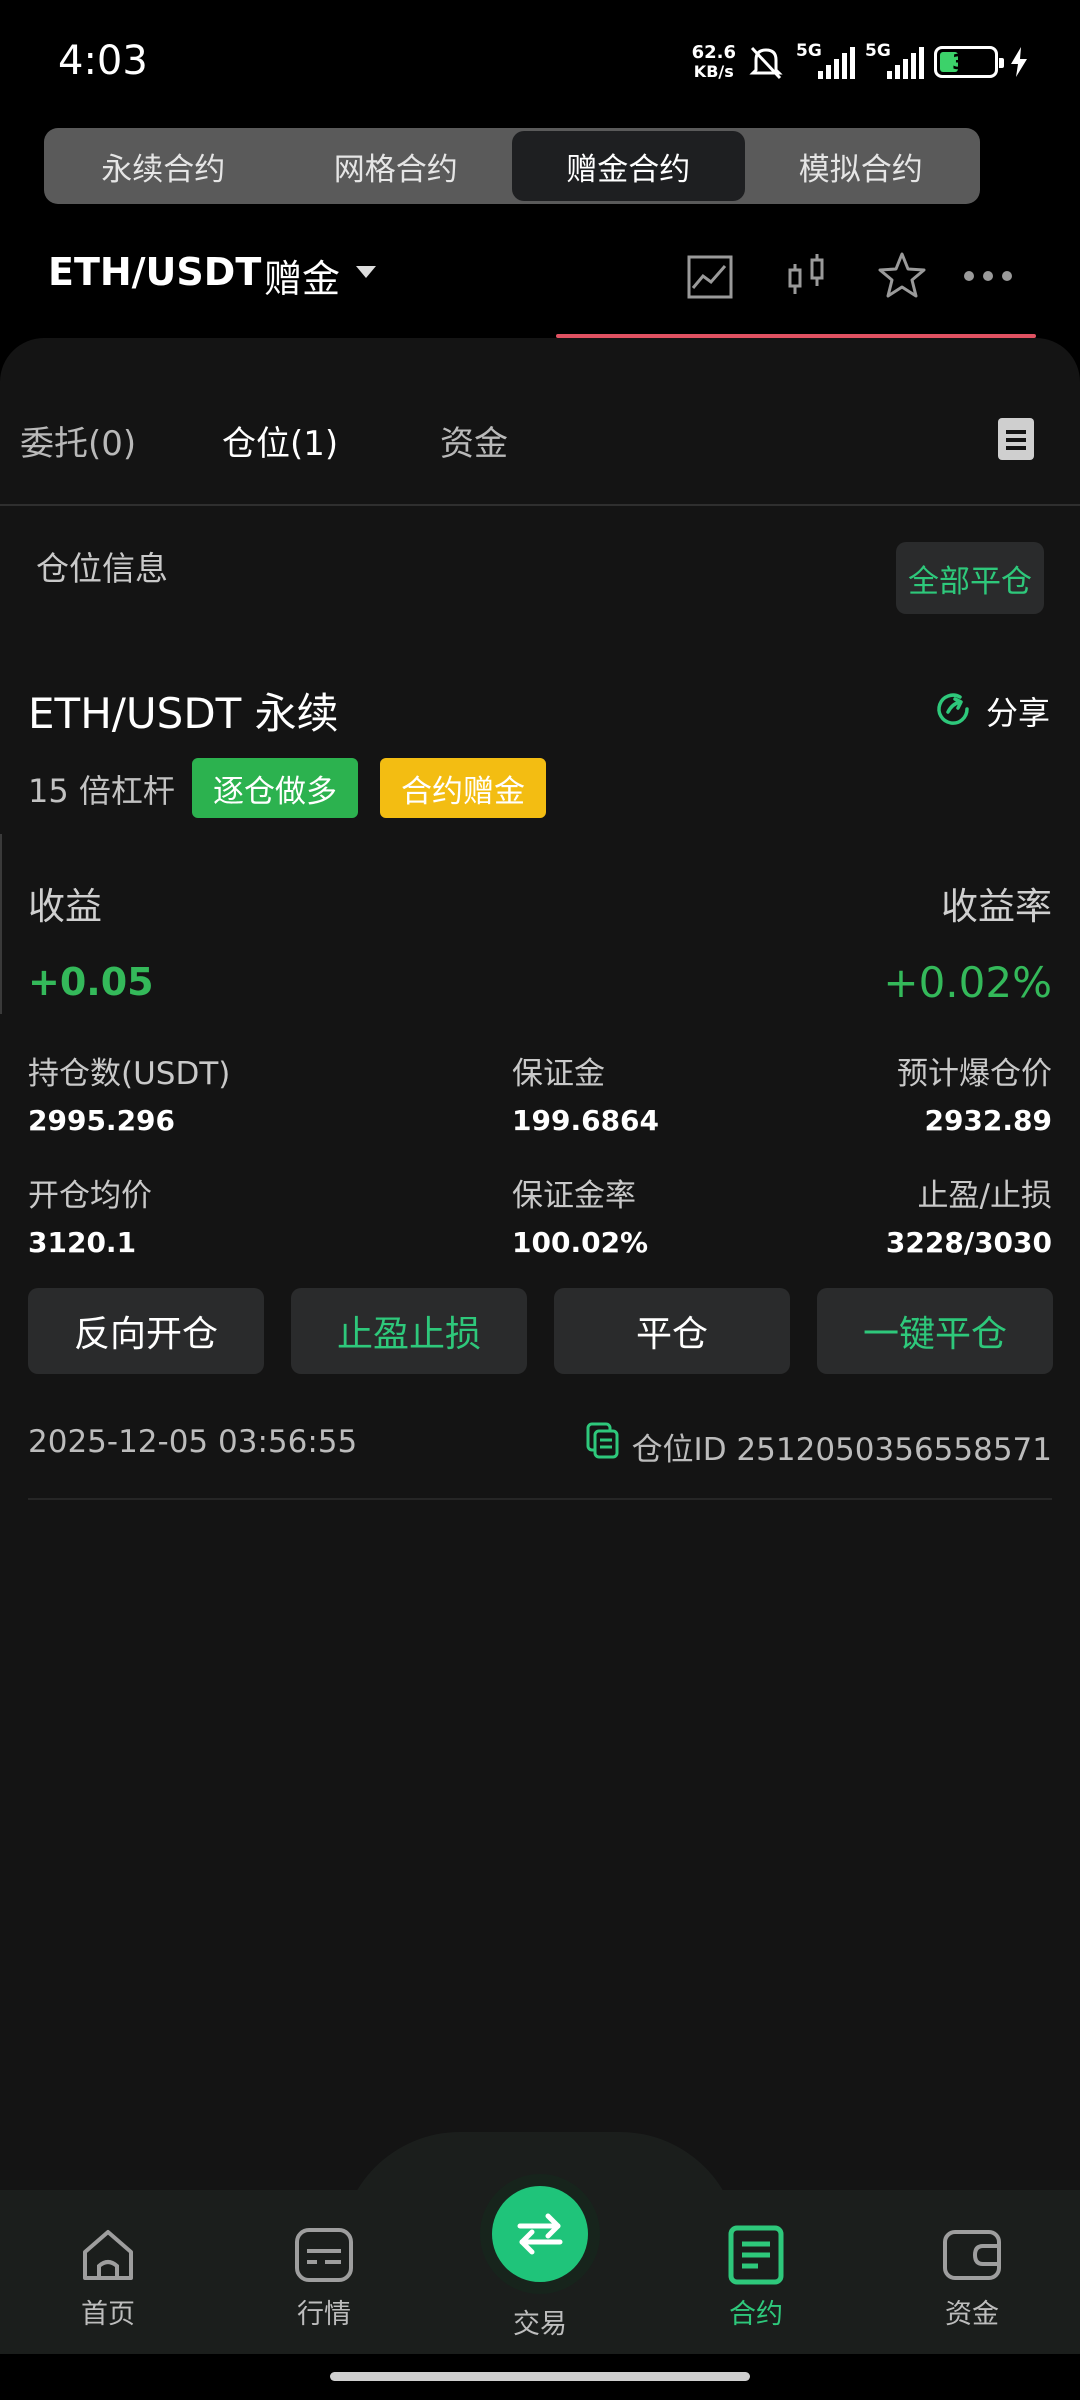 Image resolution: width=1080 pixels, height=2400 pixels. What do you see at coordinates (324, 2314) in the screenshot?
I see `nav-market-label: 行情` at bounding box center [324, 2314].